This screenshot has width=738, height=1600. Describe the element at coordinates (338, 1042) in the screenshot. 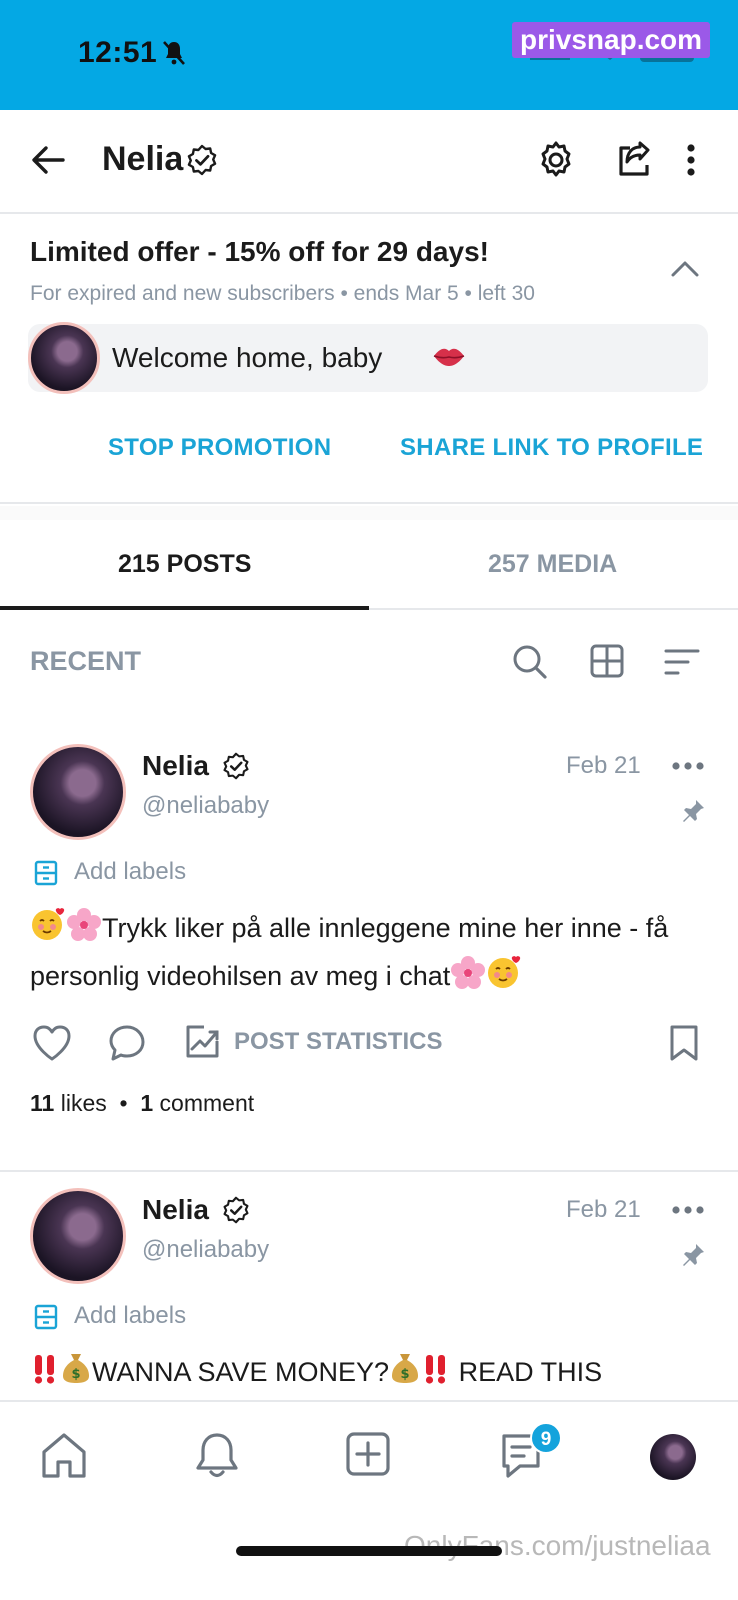

I see `post-statistics-button: POST STATISTICS` at that location.